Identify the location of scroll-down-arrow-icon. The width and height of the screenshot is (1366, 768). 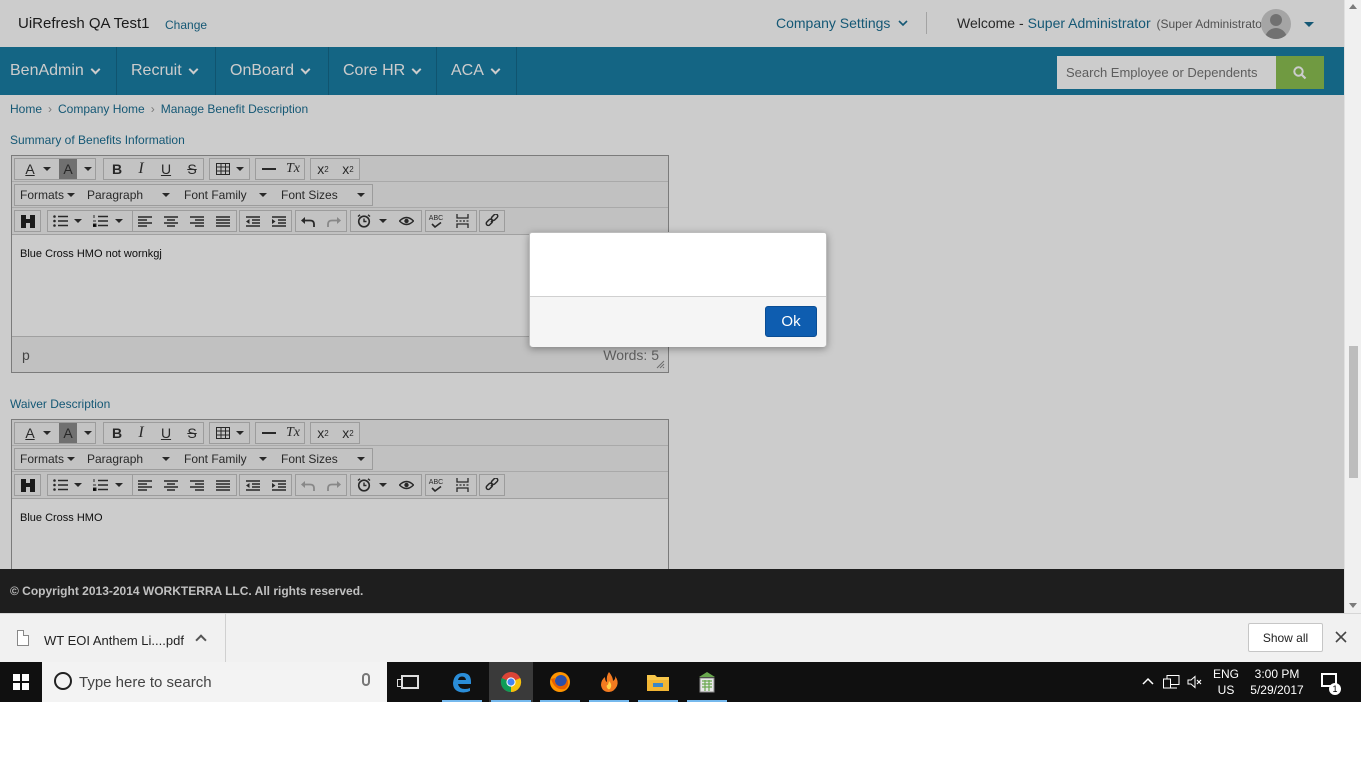
(1353, 605).